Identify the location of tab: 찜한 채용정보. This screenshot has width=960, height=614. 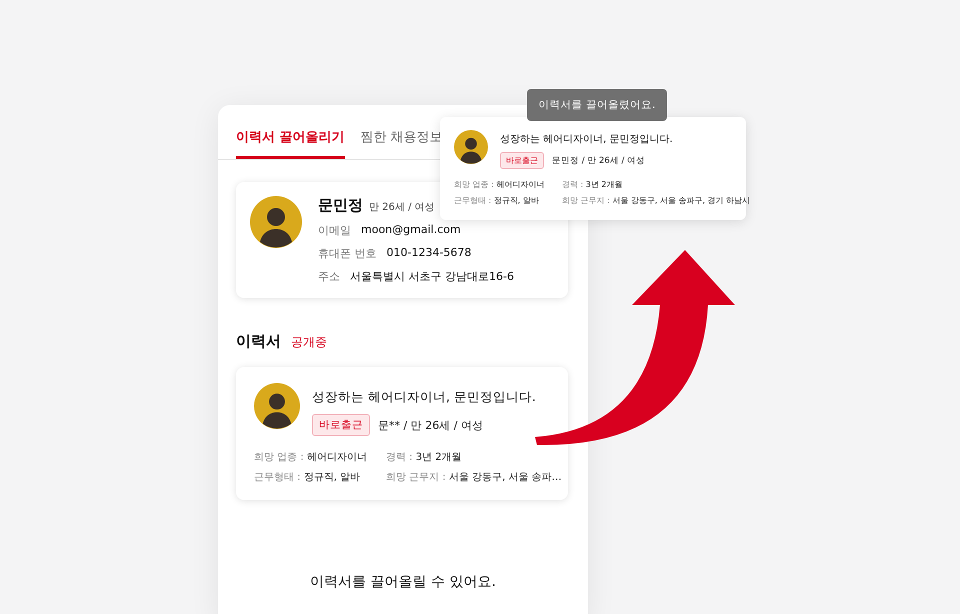
(401, 143).